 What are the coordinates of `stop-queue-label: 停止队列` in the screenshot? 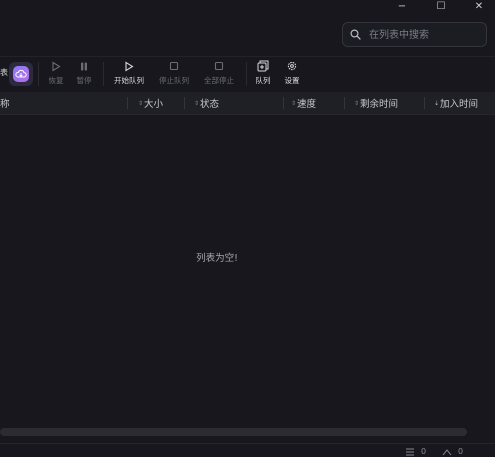 It's located at (174, 80).